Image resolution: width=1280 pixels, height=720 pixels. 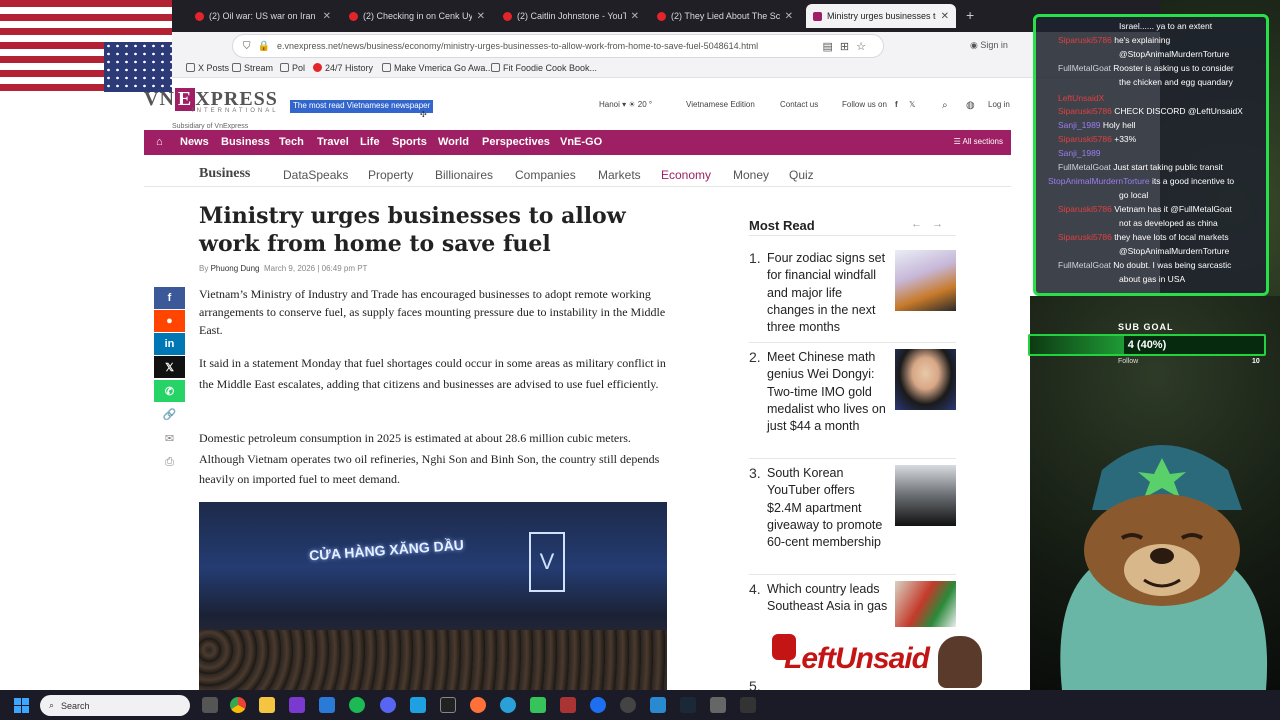 I want to click on user-icon: ◍, so click(x=970, y=105).